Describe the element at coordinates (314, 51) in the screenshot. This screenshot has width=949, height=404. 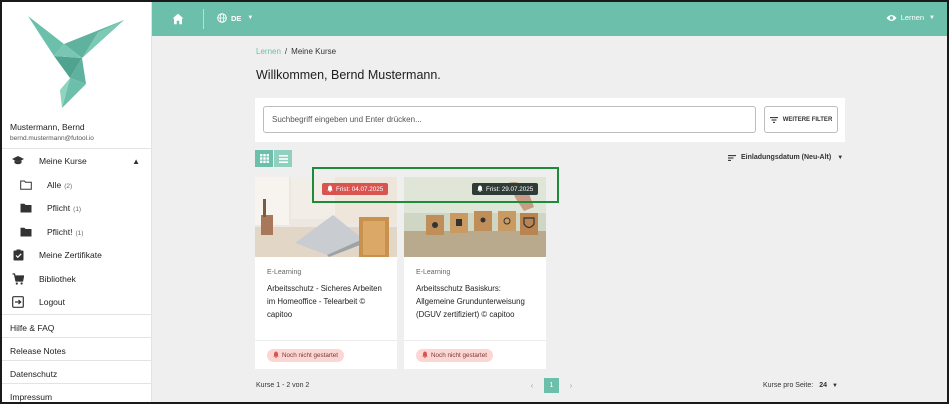
I see `breadcrumb-current: Meine Kurse` at that location.